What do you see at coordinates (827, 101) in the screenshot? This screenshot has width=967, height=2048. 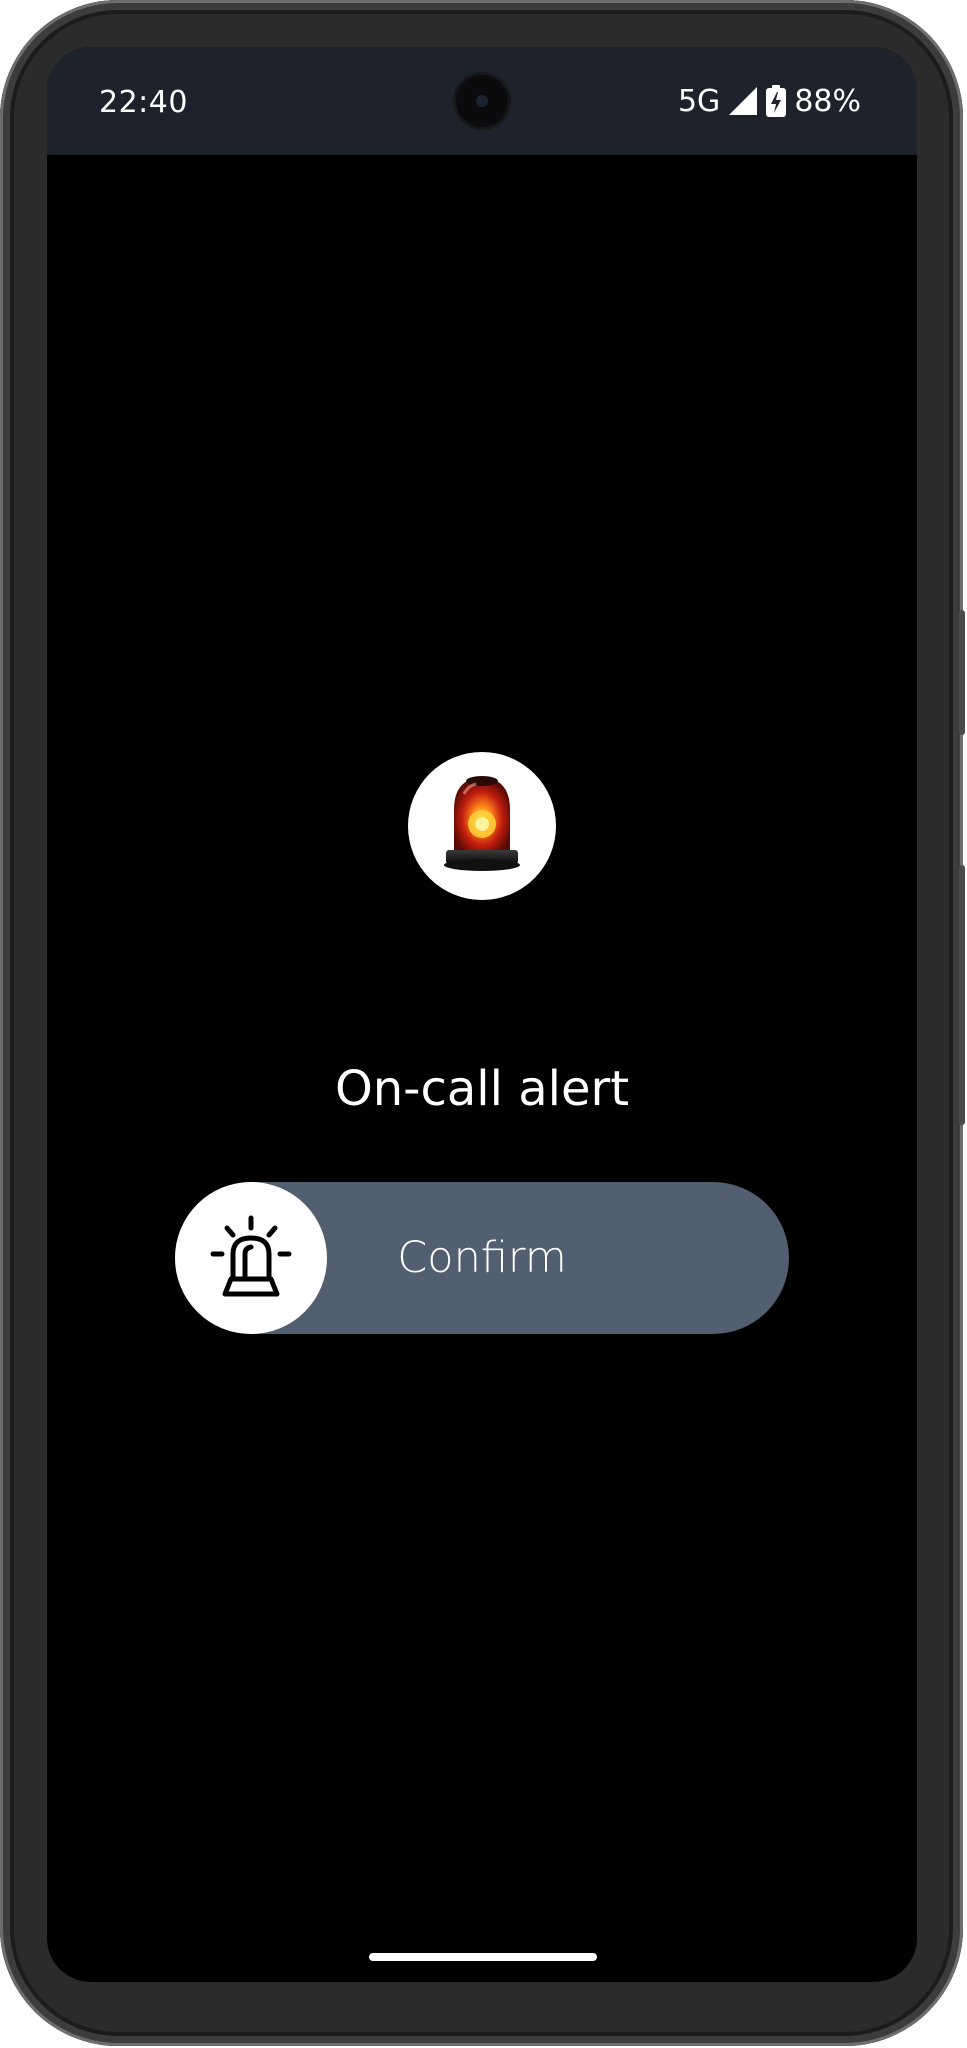 I see `battery-percent: 88%` at bounding box center [827, 101].